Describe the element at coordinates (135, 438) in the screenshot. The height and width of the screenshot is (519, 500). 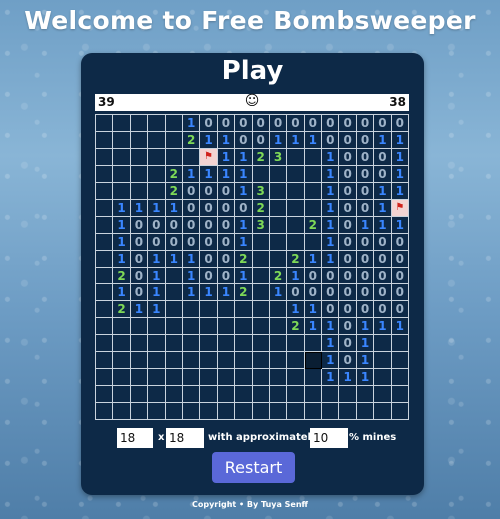
I see `rows-input` at that location.